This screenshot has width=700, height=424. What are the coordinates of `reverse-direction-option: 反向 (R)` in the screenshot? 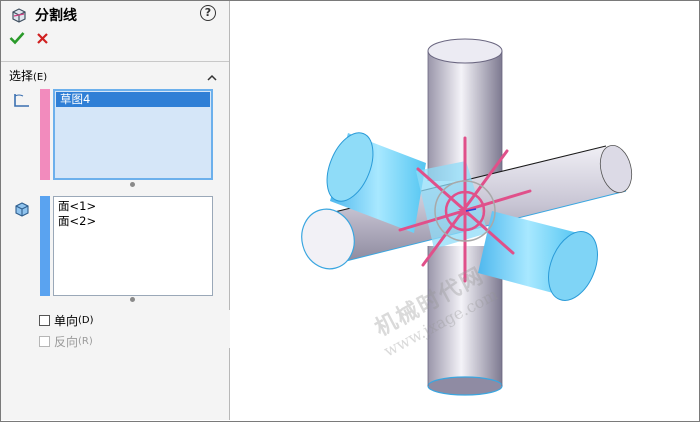 It's located at (66, 341).